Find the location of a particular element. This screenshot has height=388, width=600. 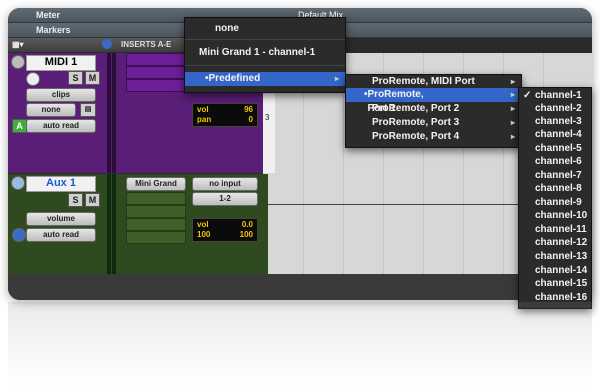

aux-view-select: volume is located at coordinates (61, 219).